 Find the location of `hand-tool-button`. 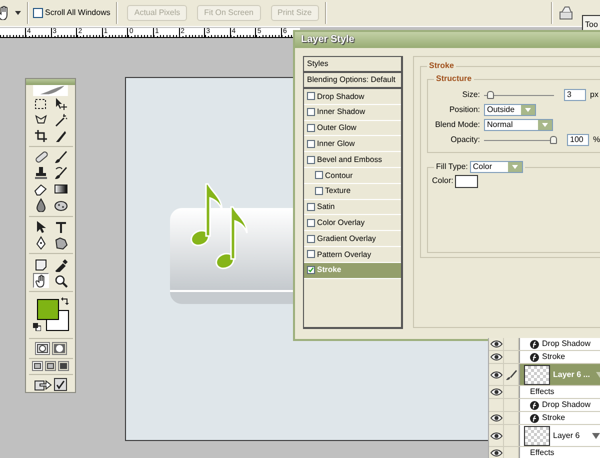

hand-tool-button is located at coordinates (40, 280).